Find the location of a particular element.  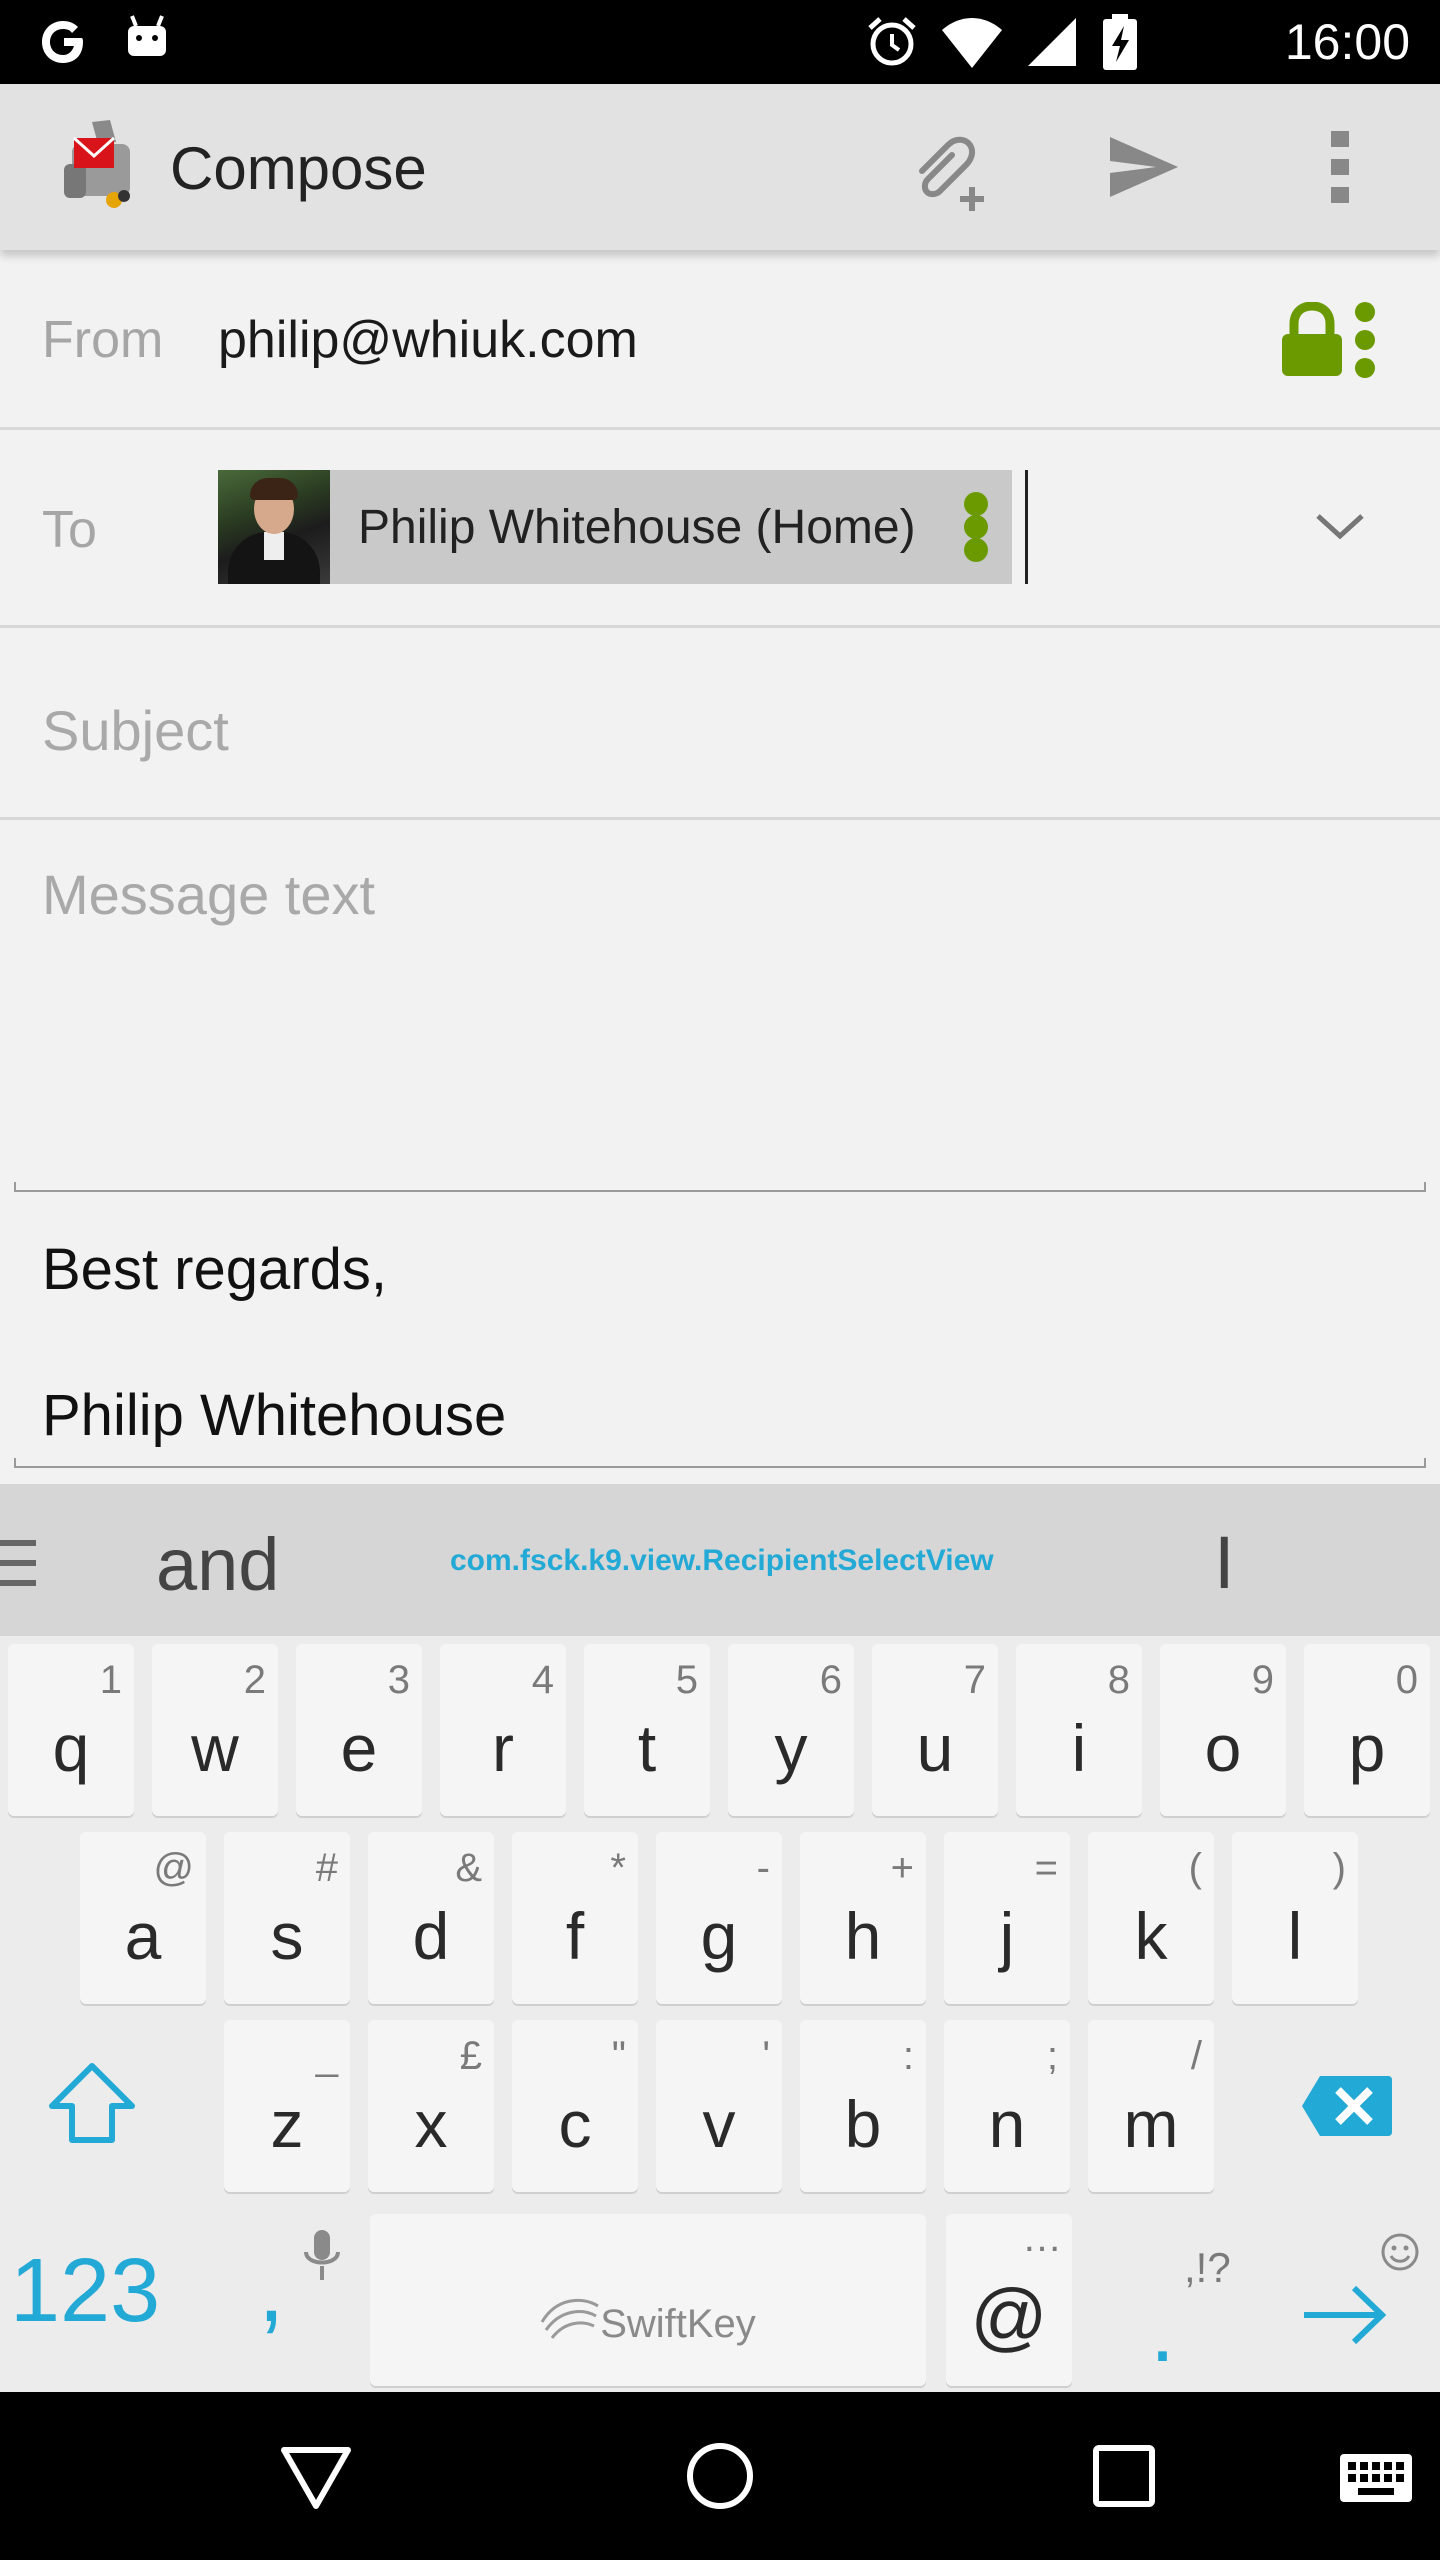

key-secondary-label: & is located at coordinates (468, 1868).